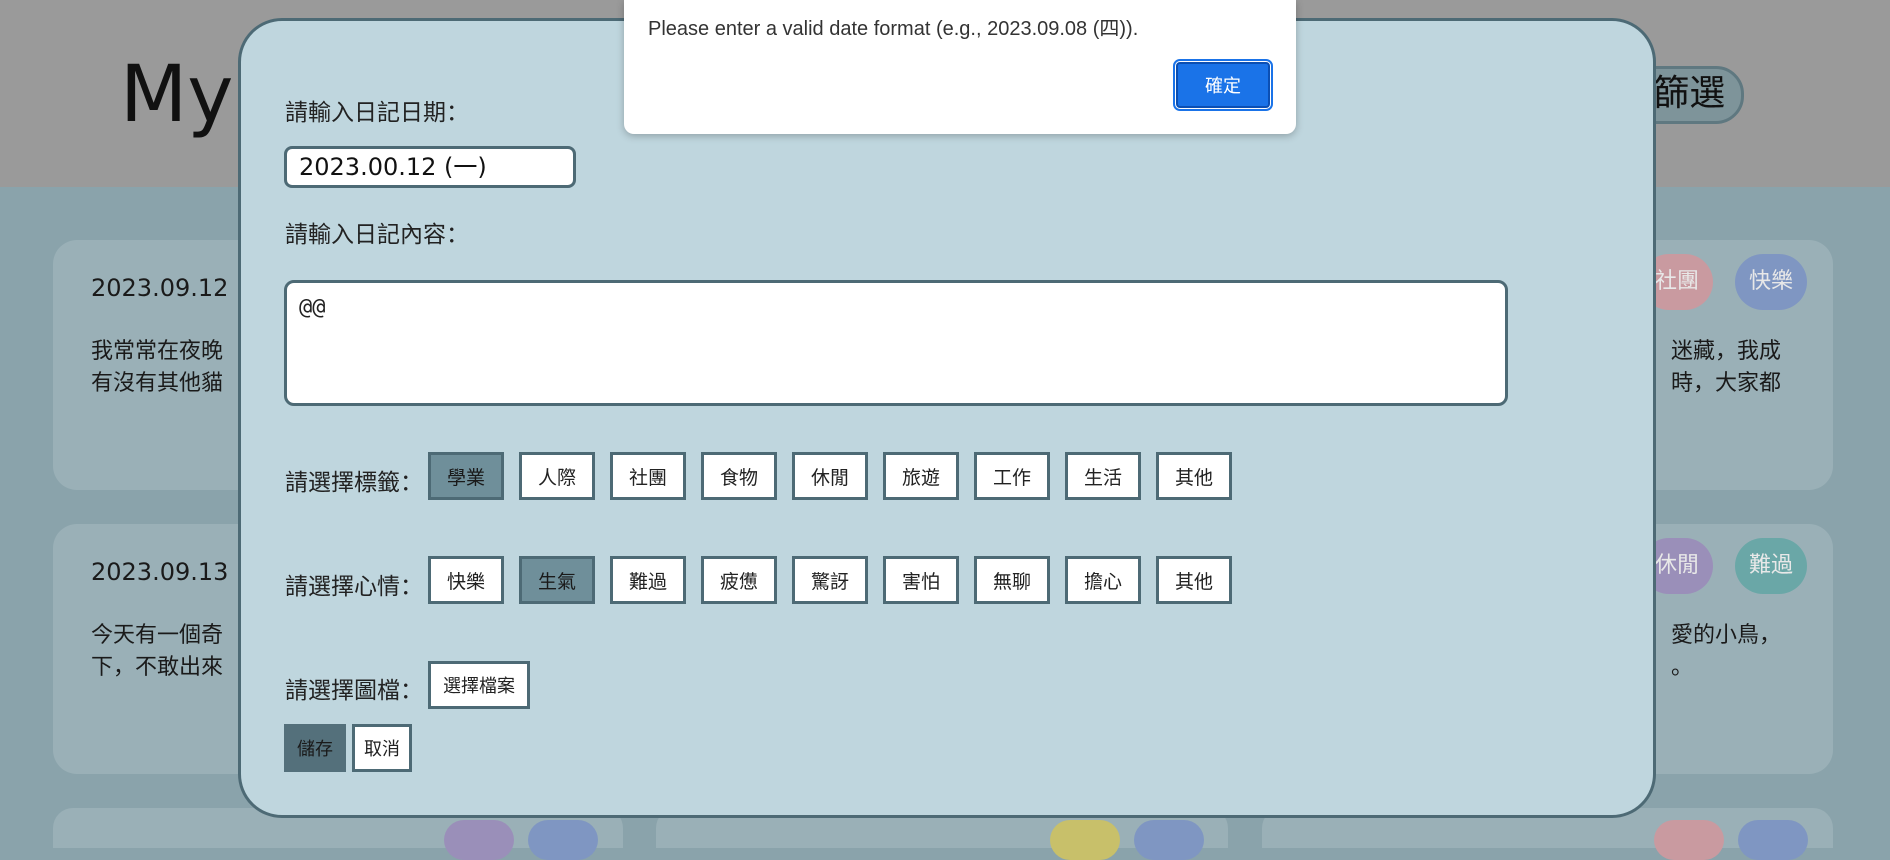 The height and width of the screenshot is (860, 1890). What do you see at coordinates (157, 367) in the screenshot?
I see `card-text: 我常常在夜晚 有沒有其他貓` at bounding box center [157, 367].